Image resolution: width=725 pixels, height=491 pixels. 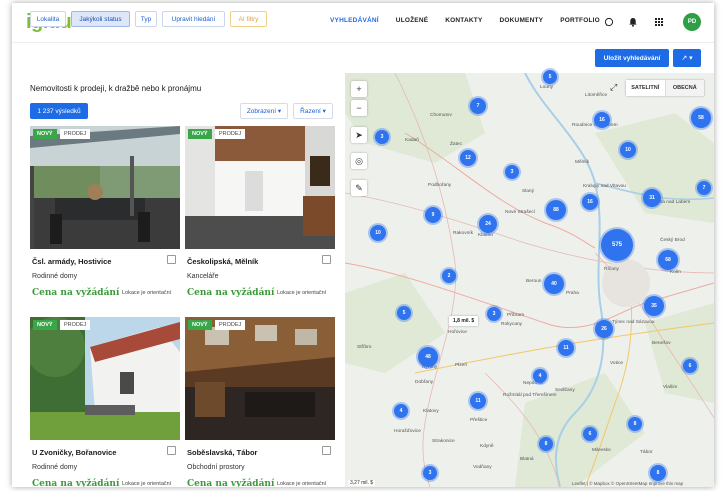 I want to click on map-style-toggle: SATELITNÍ OBECNÁ, so click(x=665, y=88).